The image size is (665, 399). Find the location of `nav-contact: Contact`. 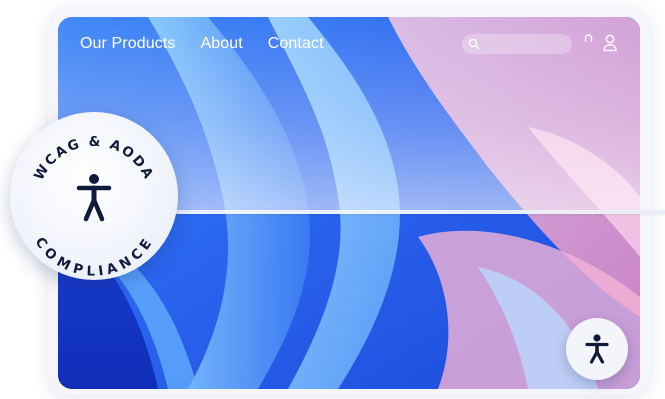

nav-contact: Contact is located at coordinates (296, 44).